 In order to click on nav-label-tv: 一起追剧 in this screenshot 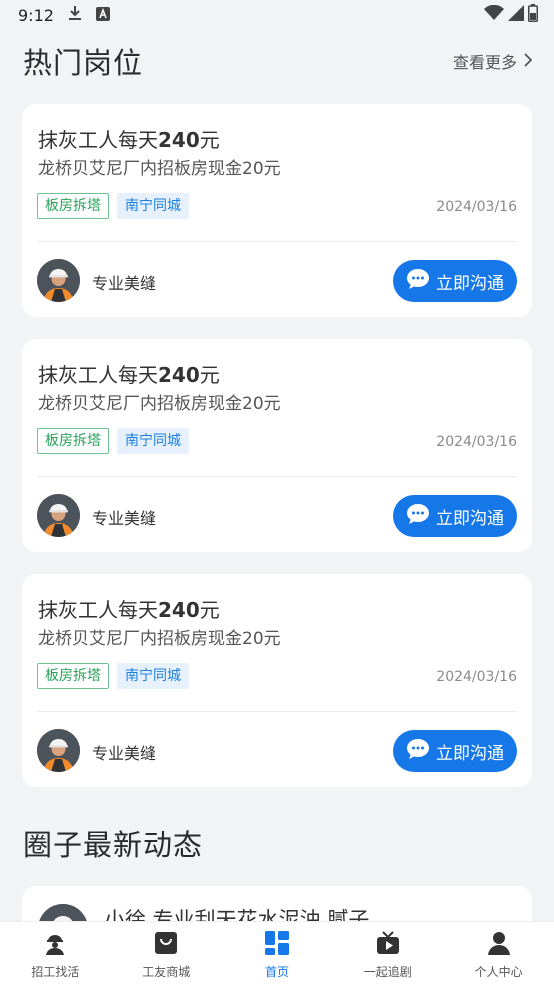, I will do `click(387, 972)`.